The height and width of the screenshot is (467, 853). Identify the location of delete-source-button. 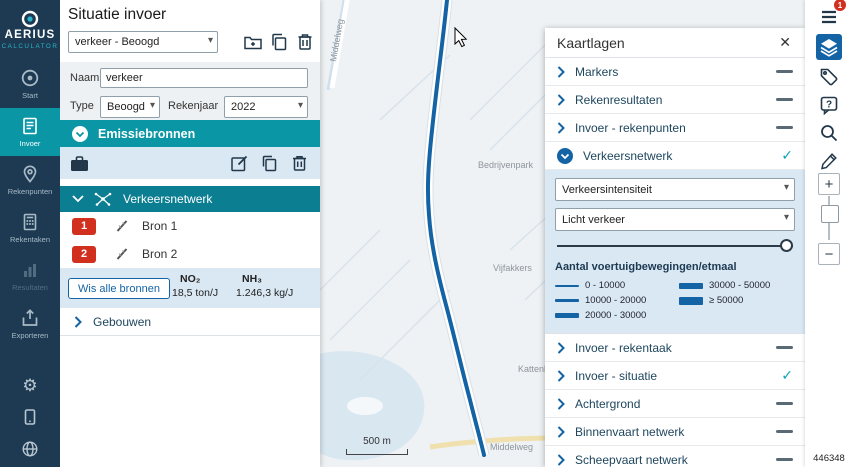
(299, 163).